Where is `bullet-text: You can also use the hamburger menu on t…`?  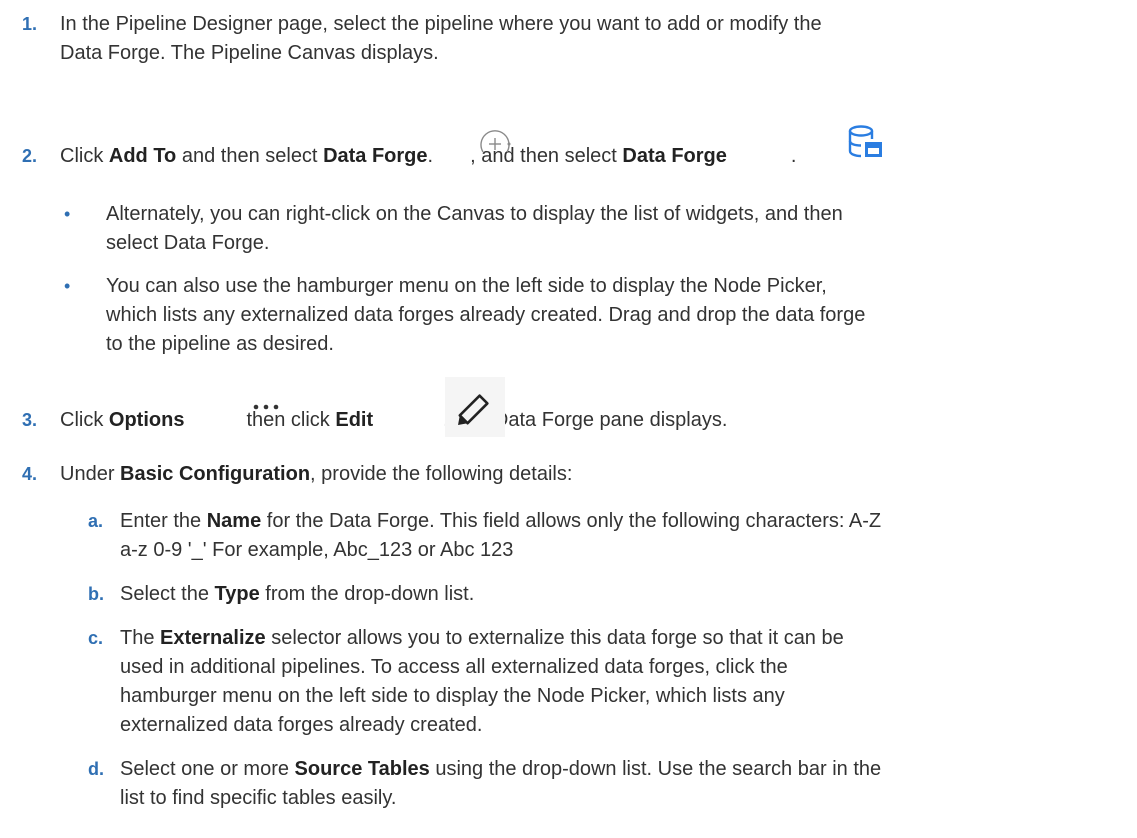
bullet-text: You can also use the hamburger menu on t… is located at coordinates (606, 315).